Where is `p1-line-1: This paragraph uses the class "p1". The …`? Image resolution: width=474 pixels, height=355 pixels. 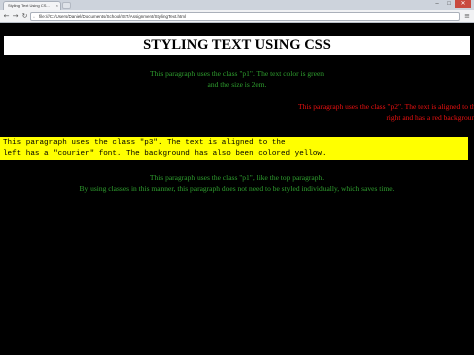 p1-line-1: This paragraph uses the class "p1". The … is located at coordinates (237, 73).